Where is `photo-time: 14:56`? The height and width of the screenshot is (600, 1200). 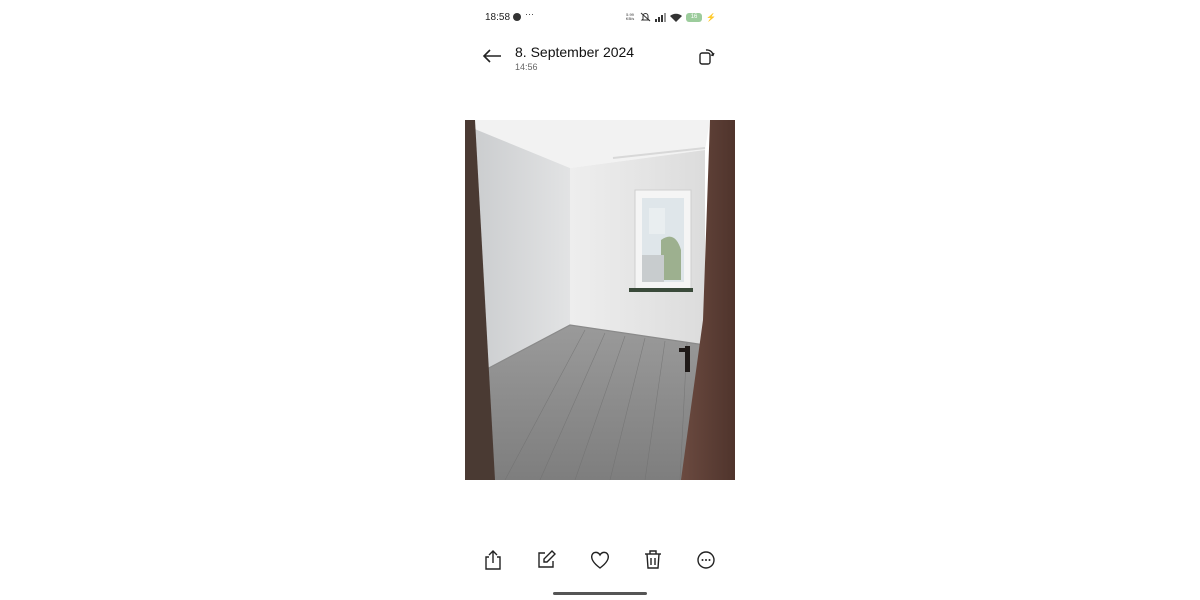
photo-time: 14:56 is located at coordinates (526, 67).